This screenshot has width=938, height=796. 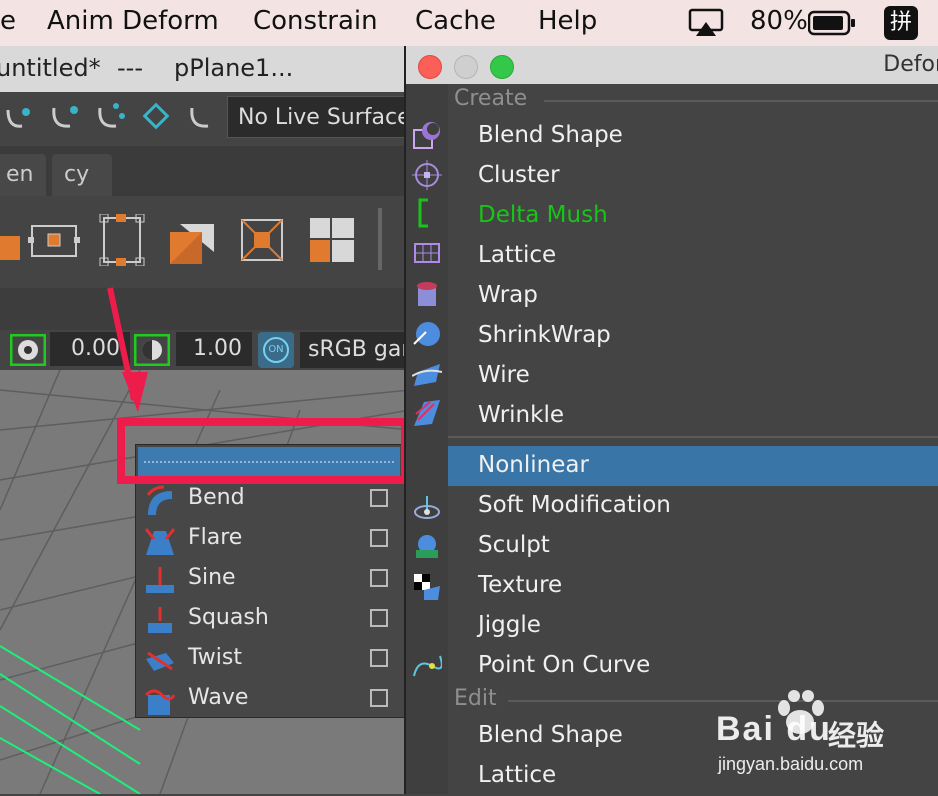 What do you see at coordinates (54, 240) in the screenshot?
I see `shelf-tool-center-pivot-icon` at bounding box center [54, 240].